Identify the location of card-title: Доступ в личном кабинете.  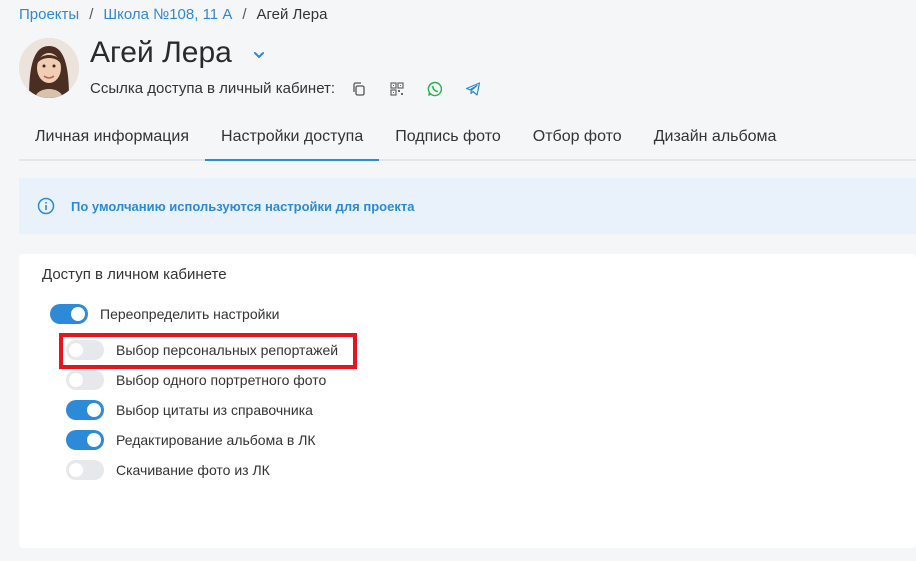
(134, 274).